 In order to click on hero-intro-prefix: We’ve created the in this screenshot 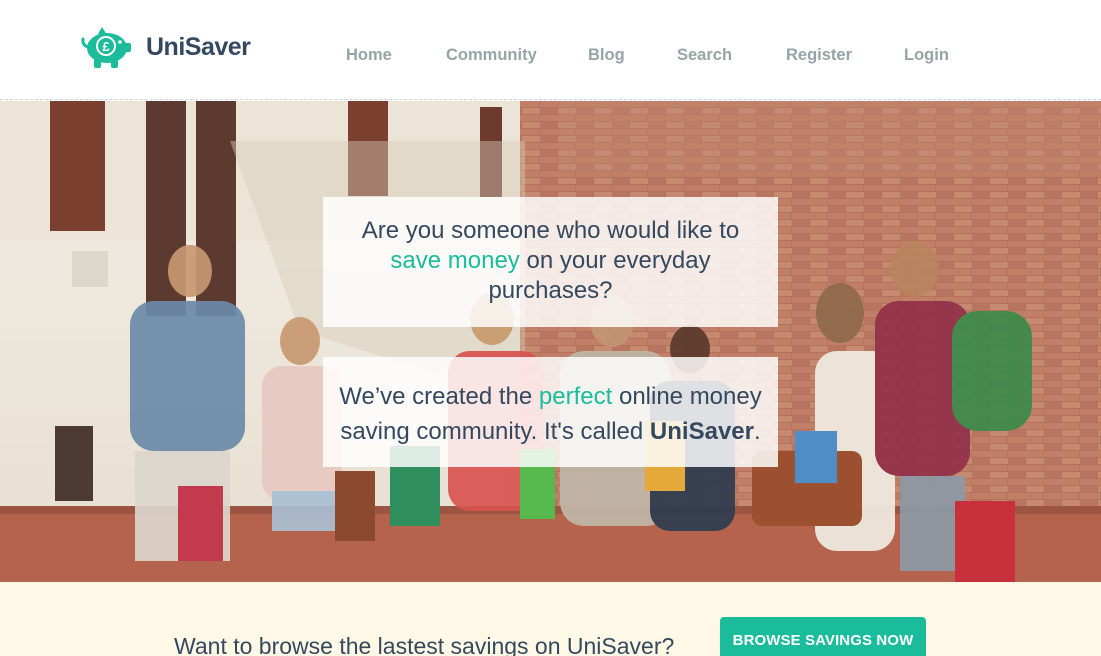, I will do `click(439, 396)`.